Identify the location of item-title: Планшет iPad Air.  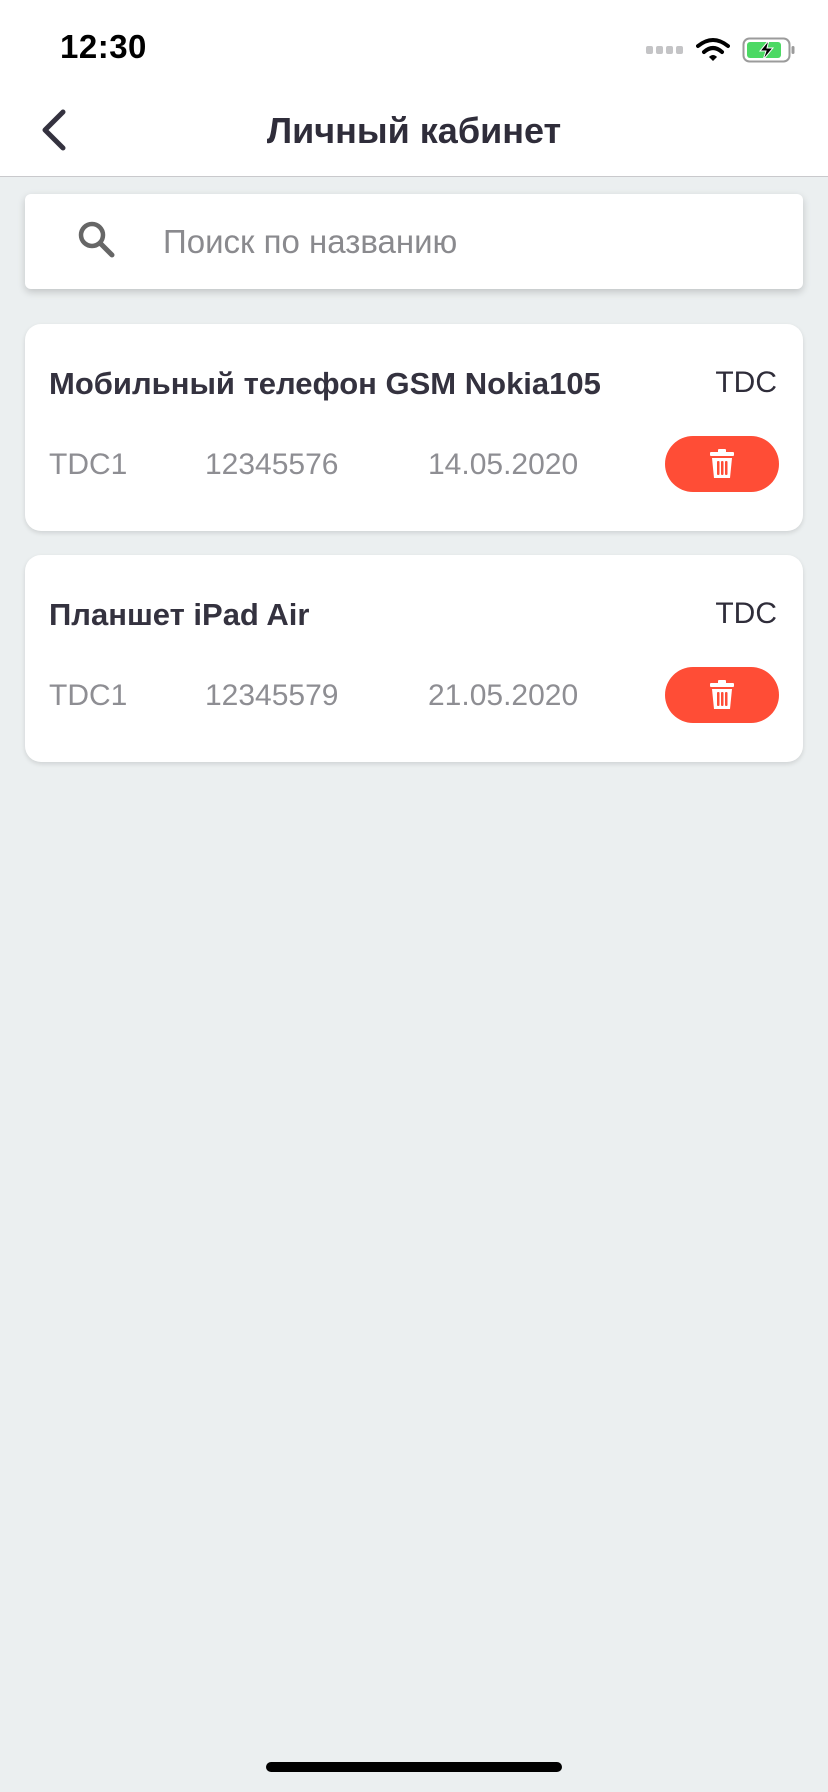
(179, 614).